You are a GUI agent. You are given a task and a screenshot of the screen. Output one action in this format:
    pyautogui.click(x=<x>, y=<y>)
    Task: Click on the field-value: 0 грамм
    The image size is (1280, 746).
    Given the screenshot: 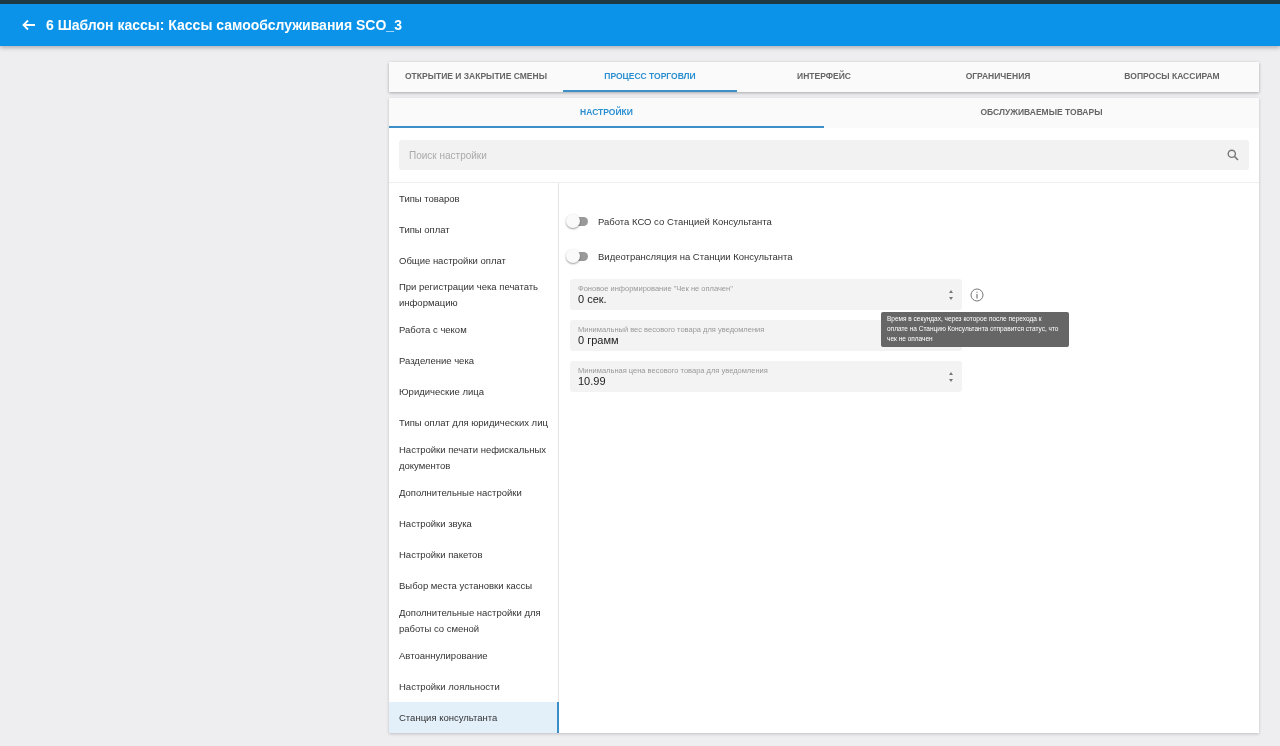 What is the action you would take?
    pyautogui.click(x=598, y=340)
    